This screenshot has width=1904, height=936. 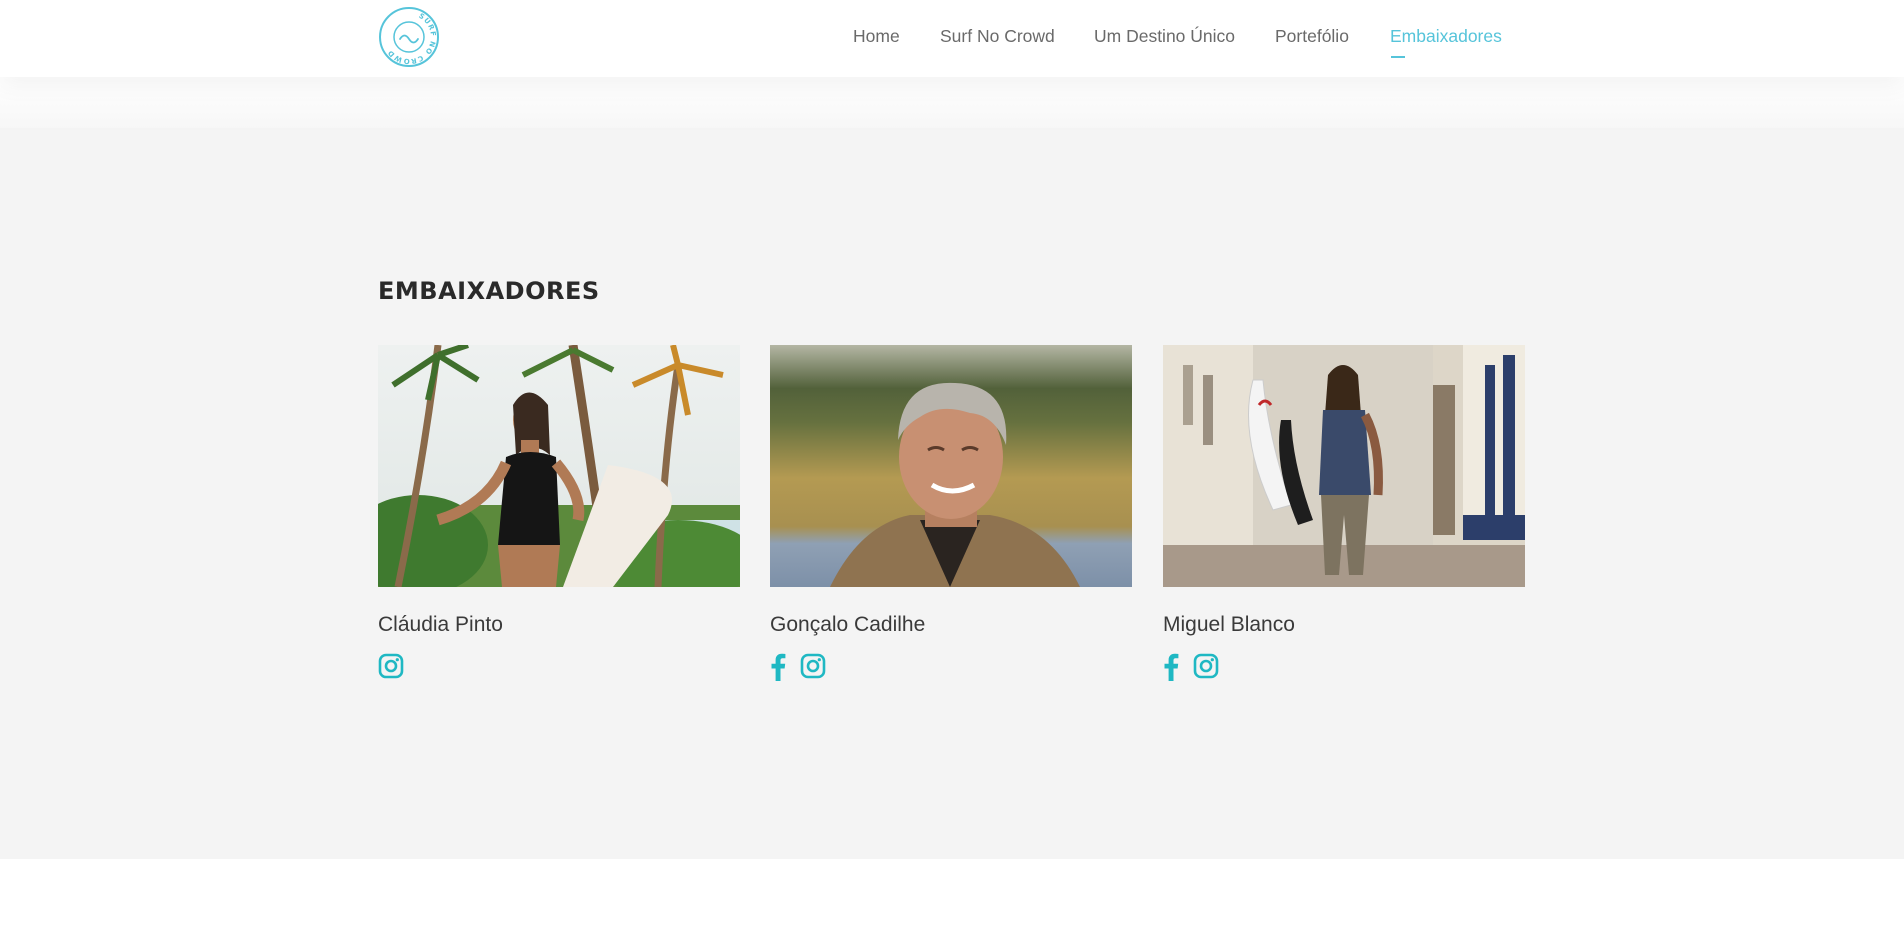 I want to click on ambassador-card: Gonçalo Cadilhe, so click(x=951, y=513).